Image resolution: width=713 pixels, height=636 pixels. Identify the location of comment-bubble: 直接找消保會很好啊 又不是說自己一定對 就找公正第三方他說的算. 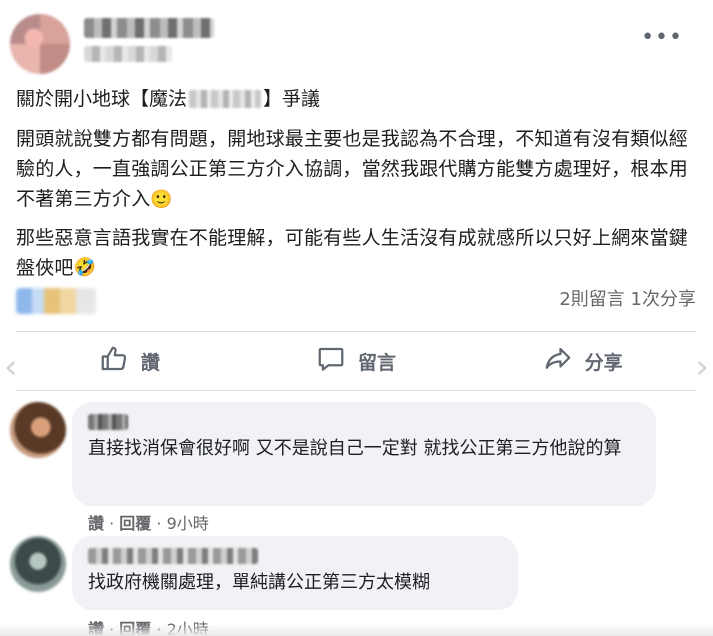
(364, 454).